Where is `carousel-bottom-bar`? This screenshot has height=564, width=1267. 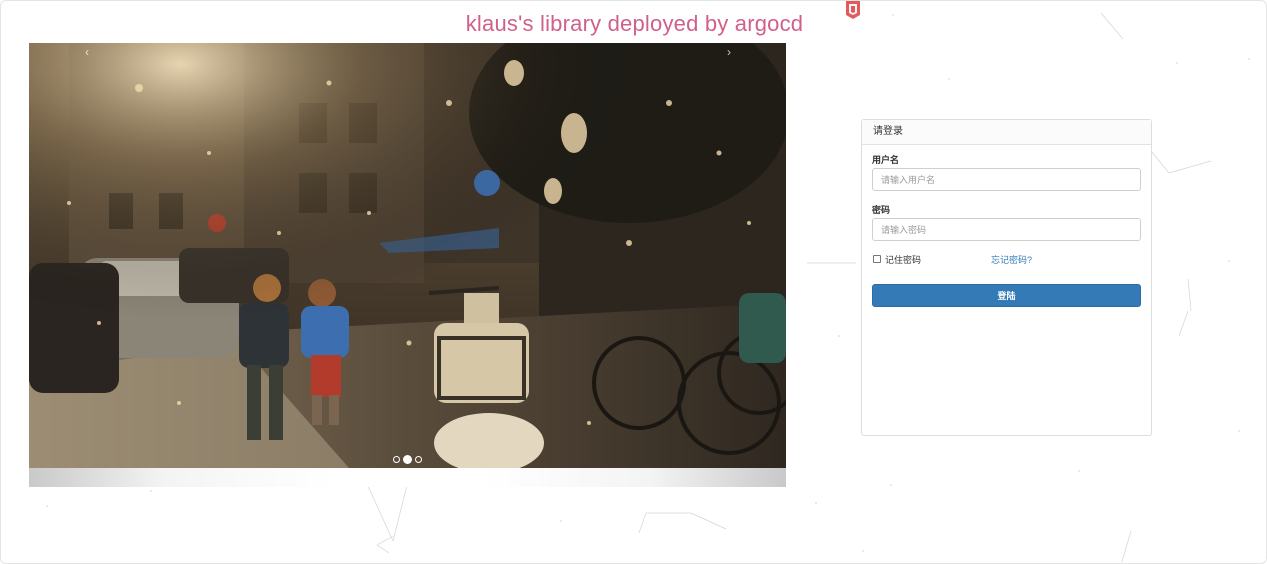 carousel-bottom-bar is located at coordinates (407, 477).